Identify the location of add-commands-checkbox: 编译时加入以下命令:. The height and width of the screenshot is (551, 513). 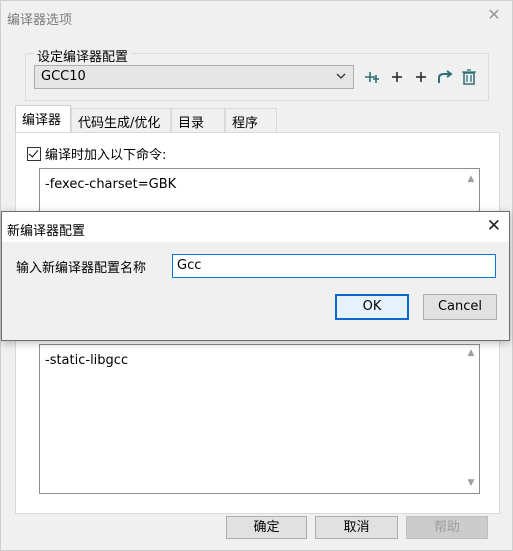
(96, 153).